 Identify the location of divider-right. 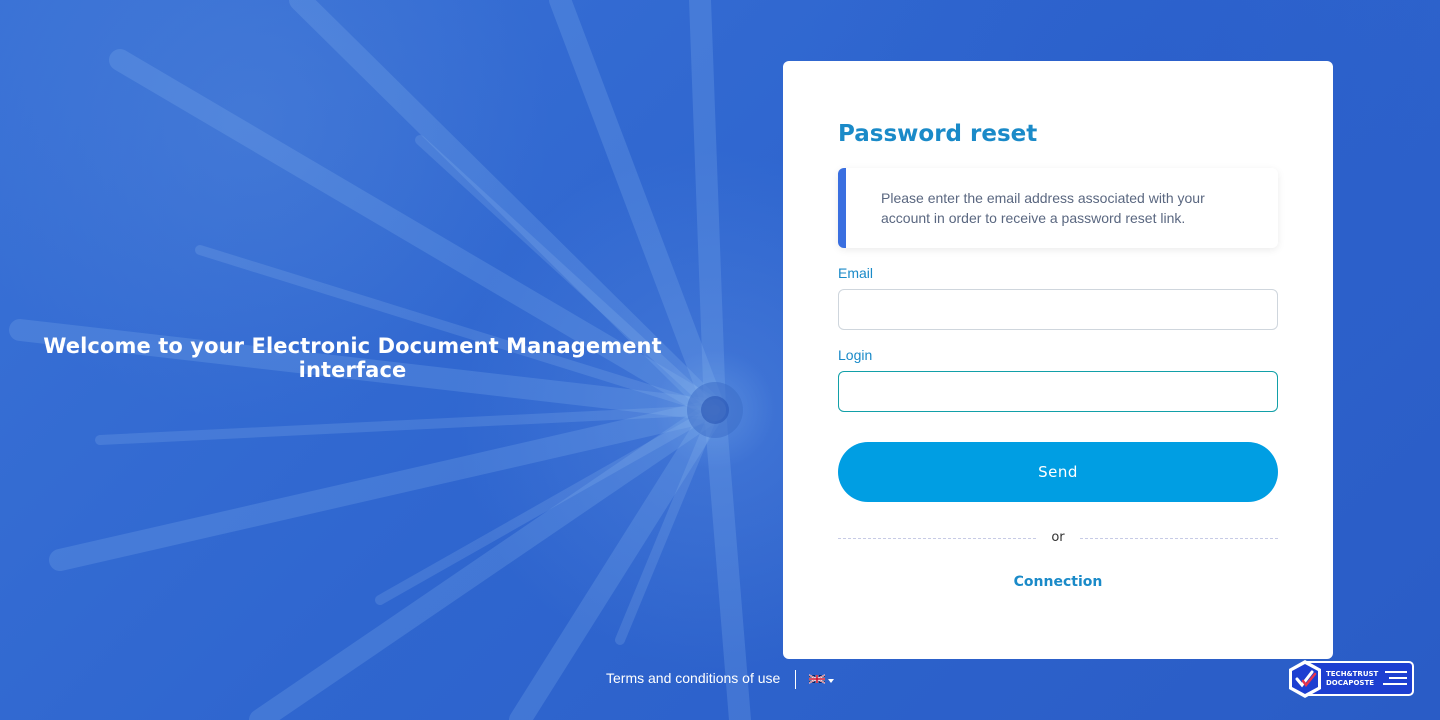
(1179, 538).